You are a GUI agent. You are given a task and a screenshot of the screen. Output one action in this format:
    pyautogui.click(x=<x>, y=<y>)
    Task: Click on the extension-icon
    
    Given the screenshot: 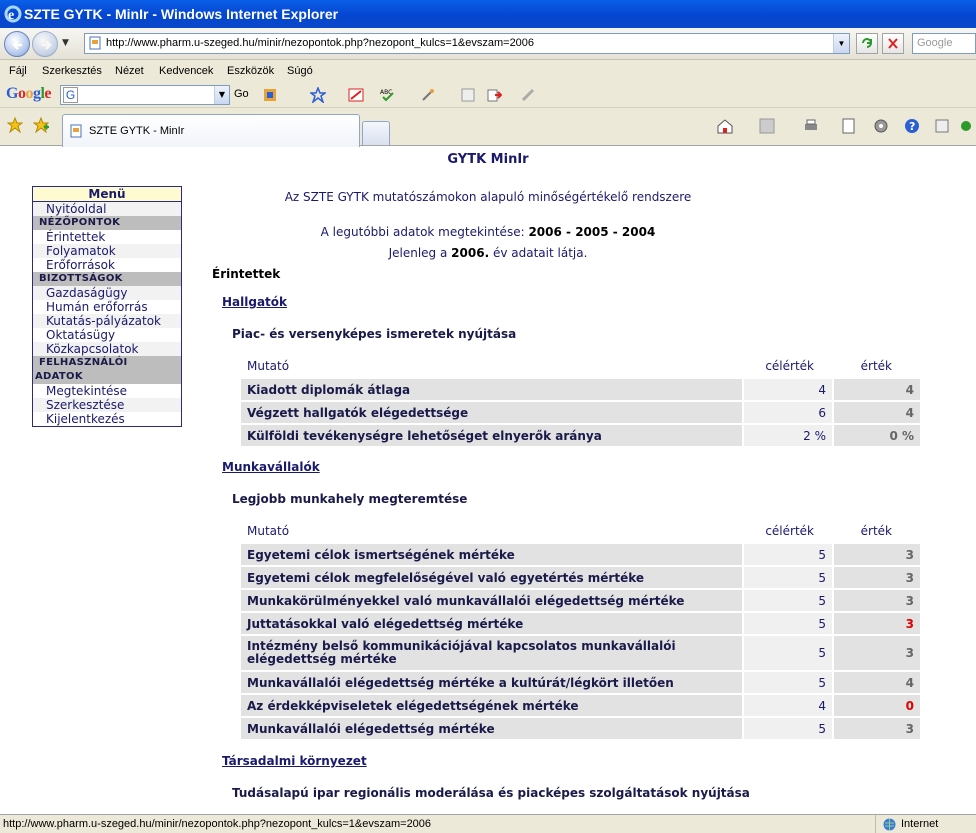 What is the action you would take?
    pyautogui.click(x=966, y=126)
    